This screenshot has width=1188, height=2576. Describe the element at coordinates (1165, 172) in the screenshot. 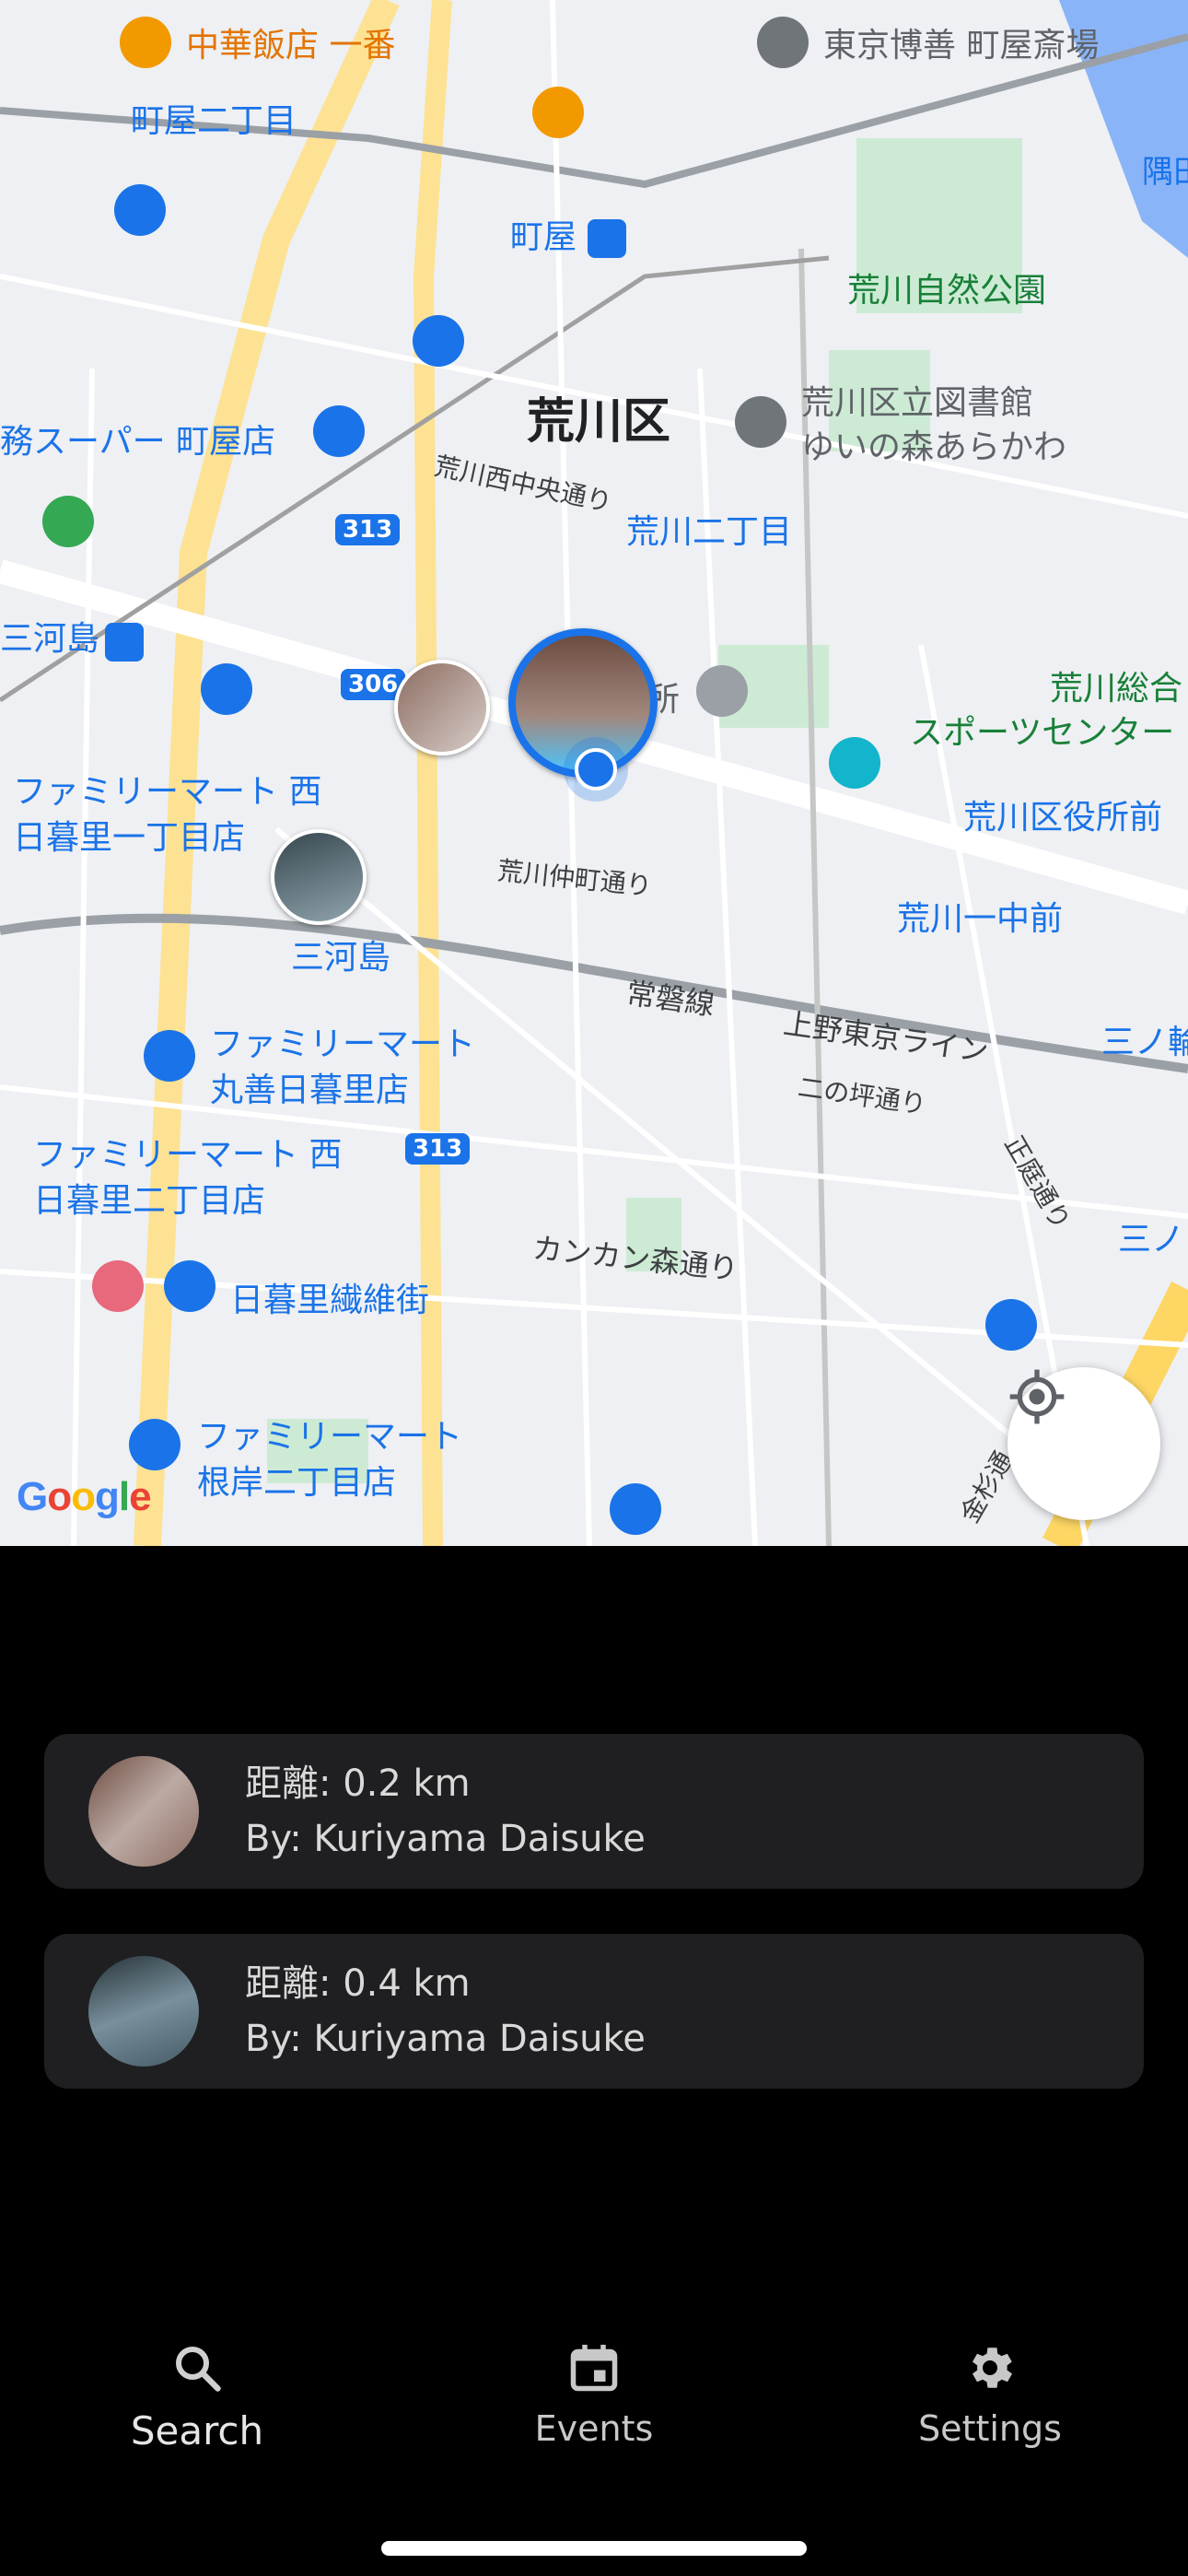

I see `map-label: 隅田` at that location.